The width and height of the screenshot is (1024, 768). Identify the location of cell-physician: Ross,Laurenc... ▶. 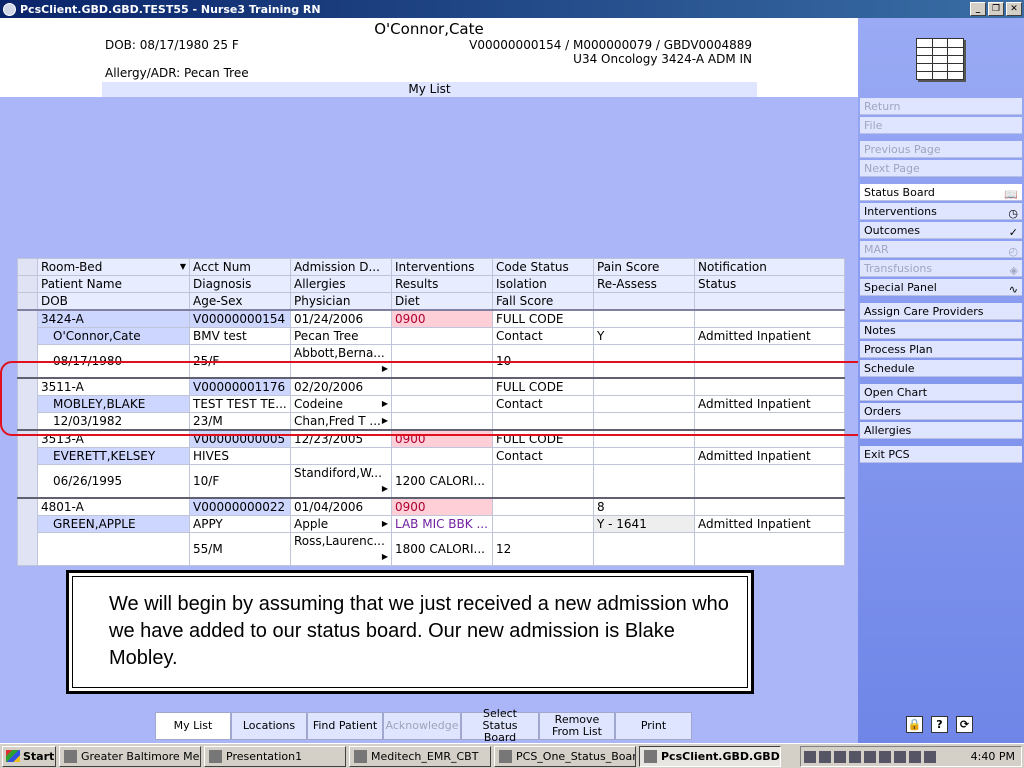
(341, 549).